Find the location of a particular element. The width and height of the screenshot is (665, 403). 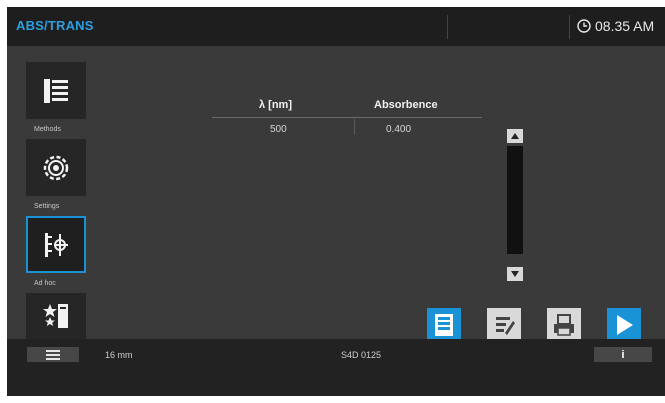

table-cell-absorbance: 0.400 is located at coordinates (399, 129).